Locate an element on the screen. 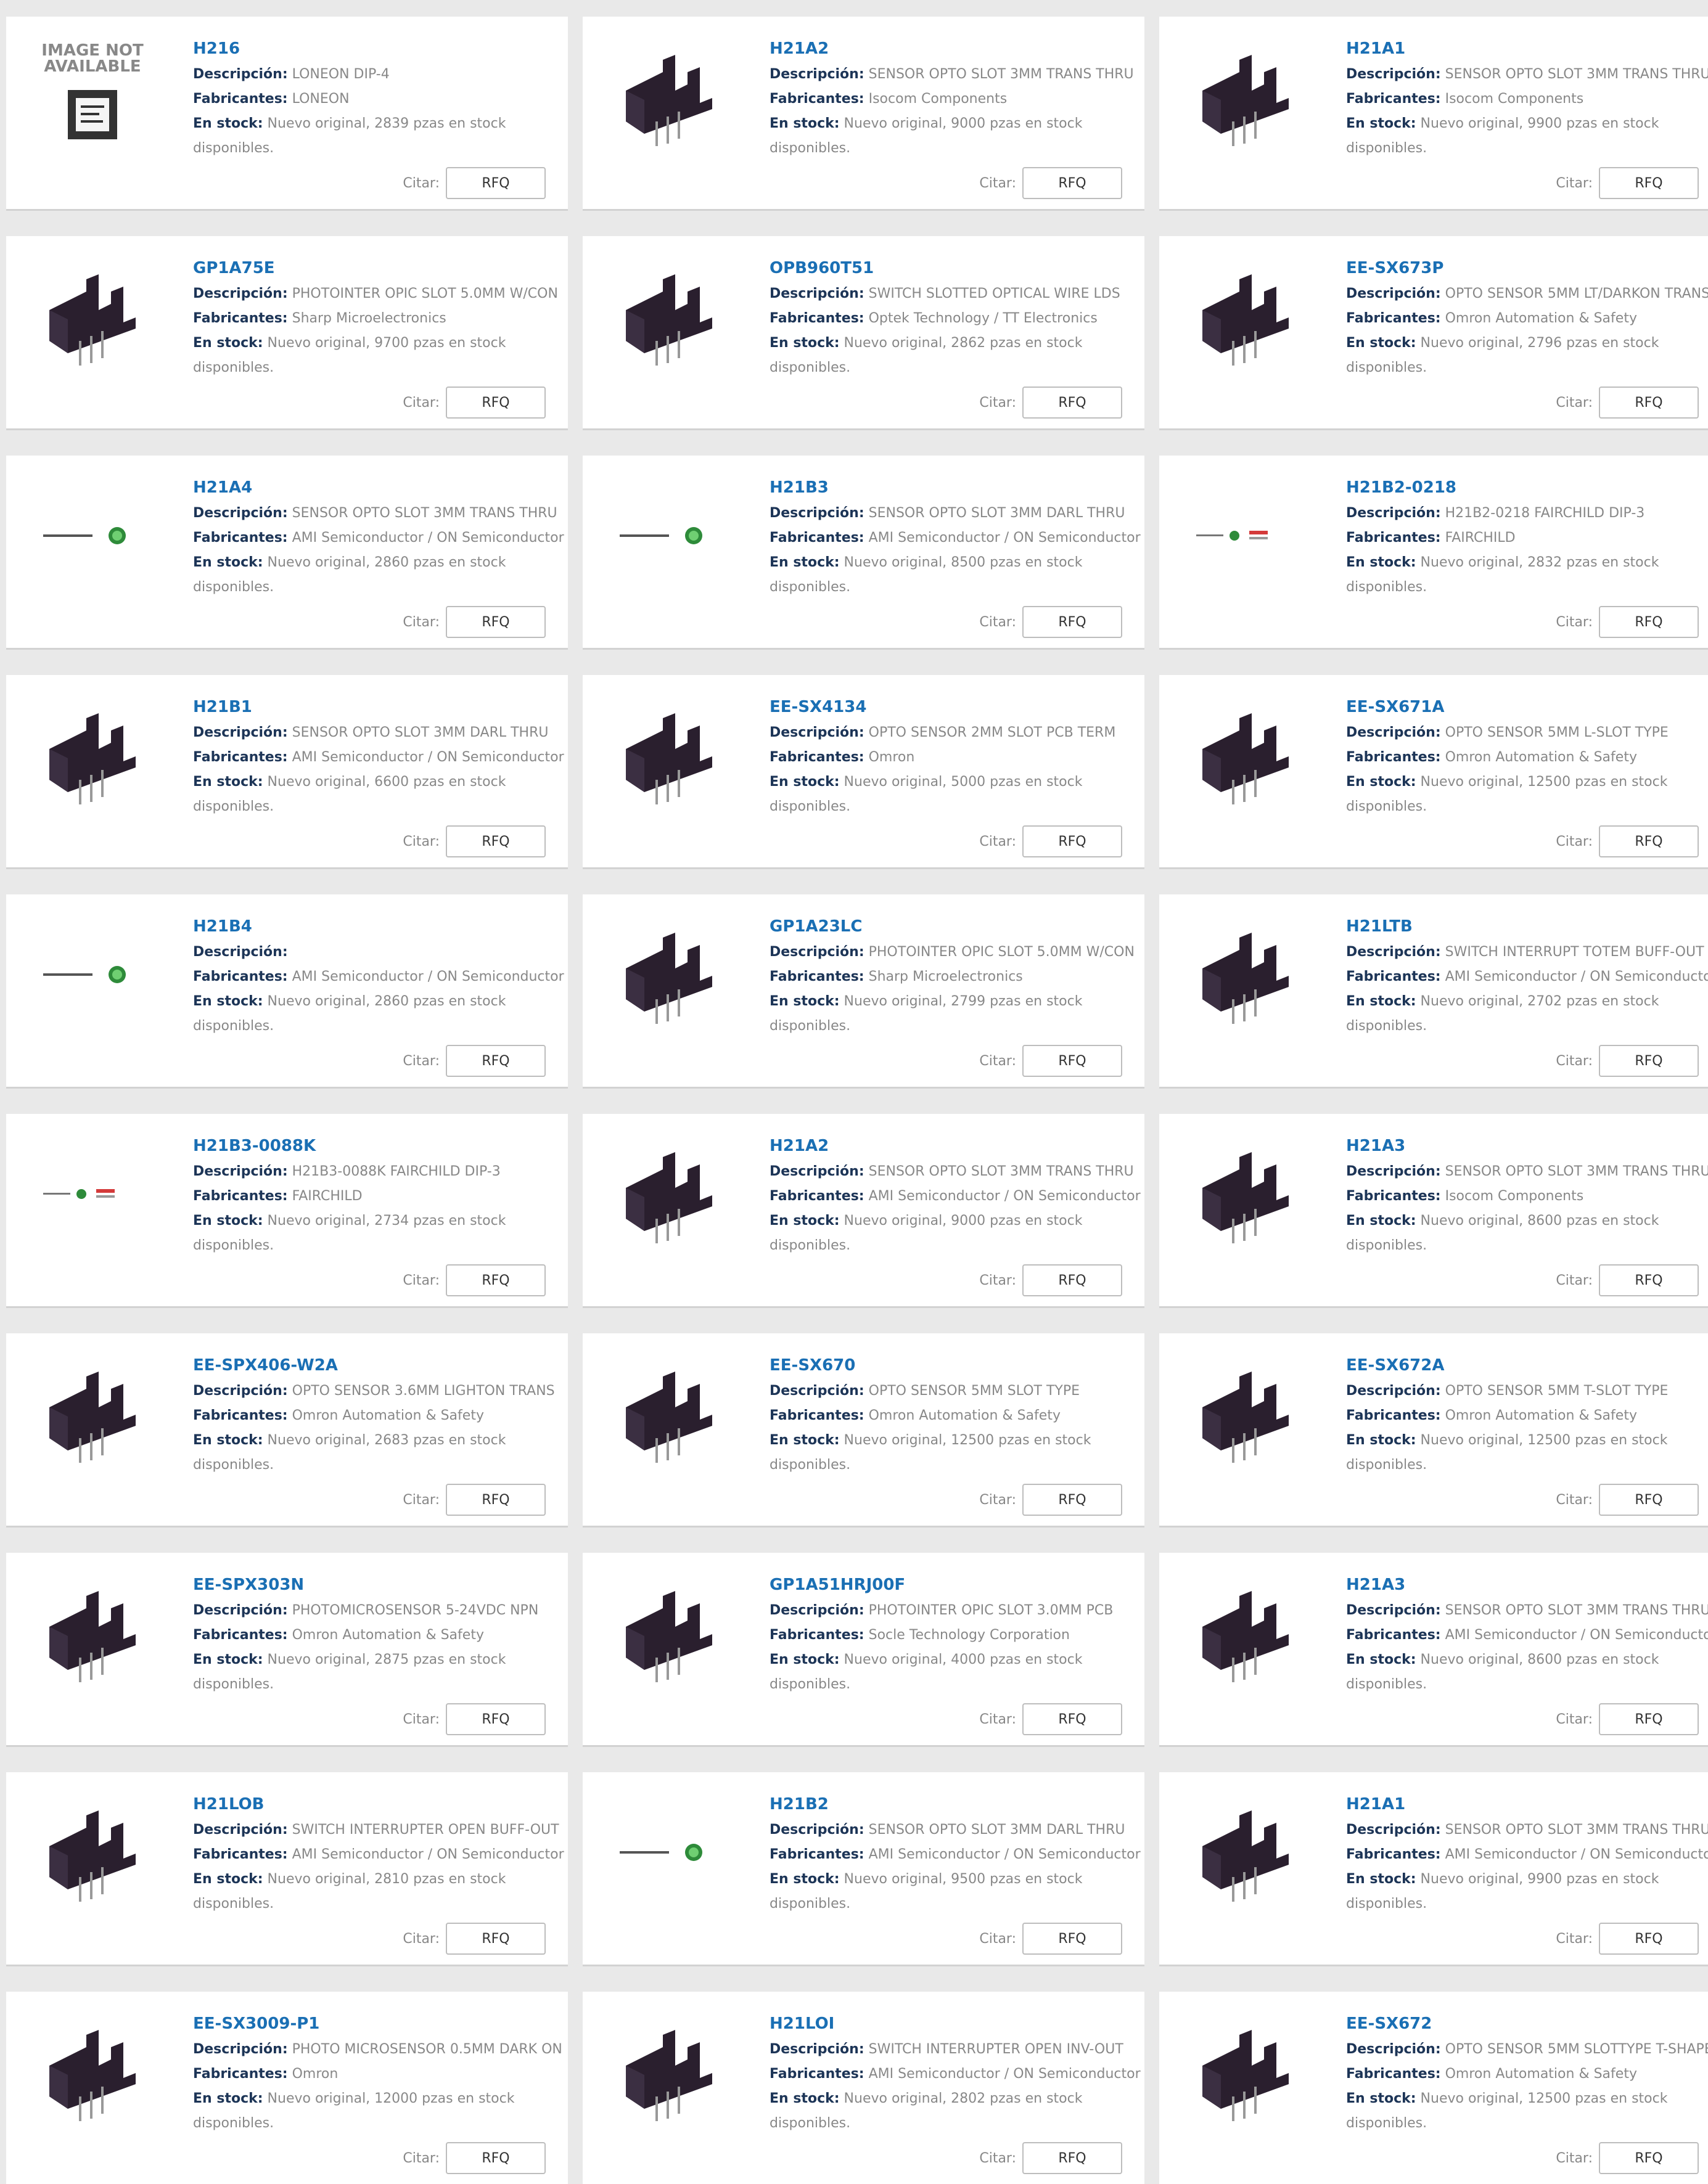  part-number-link: GP1A75E is located at coordinates (378, 268).